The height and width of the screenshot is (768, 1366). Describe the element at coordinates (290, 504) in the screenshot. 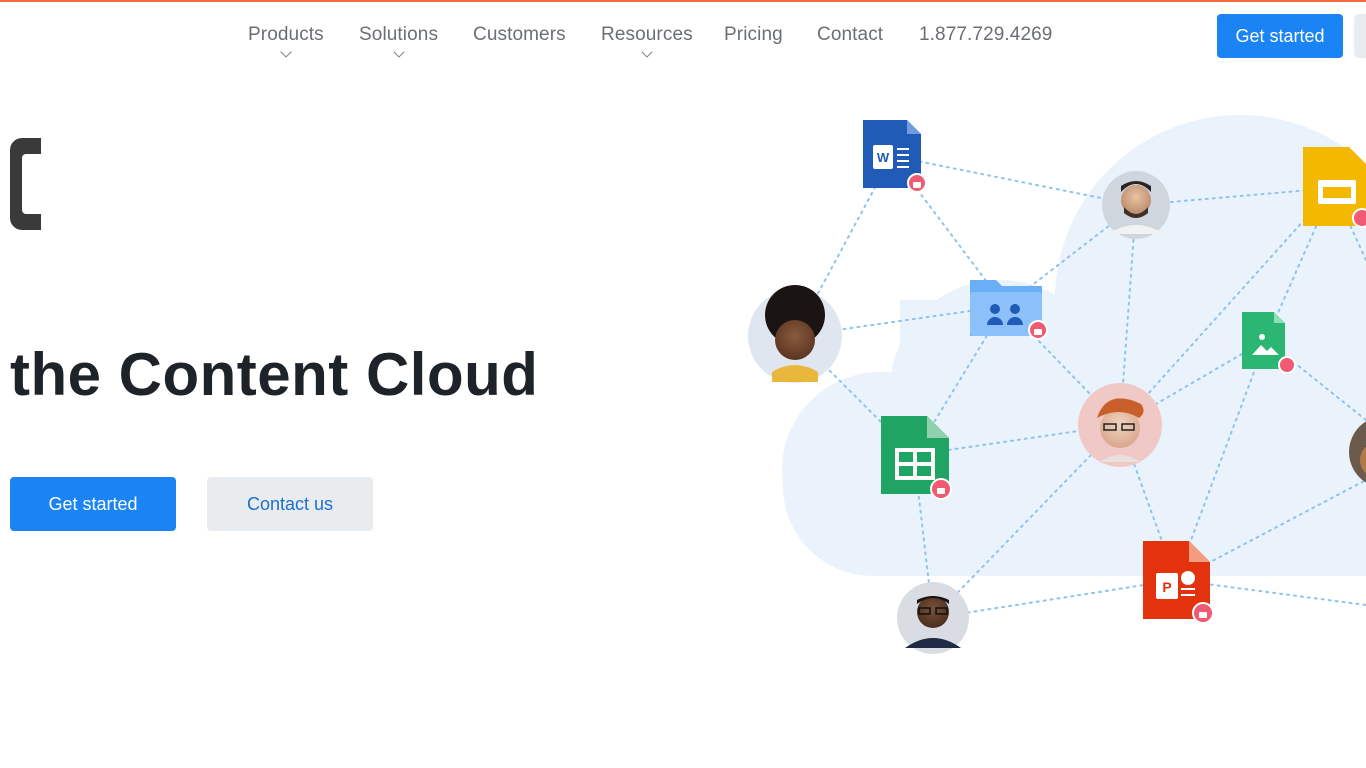

I see `hero-contact-us-button: Contact us` at that location.